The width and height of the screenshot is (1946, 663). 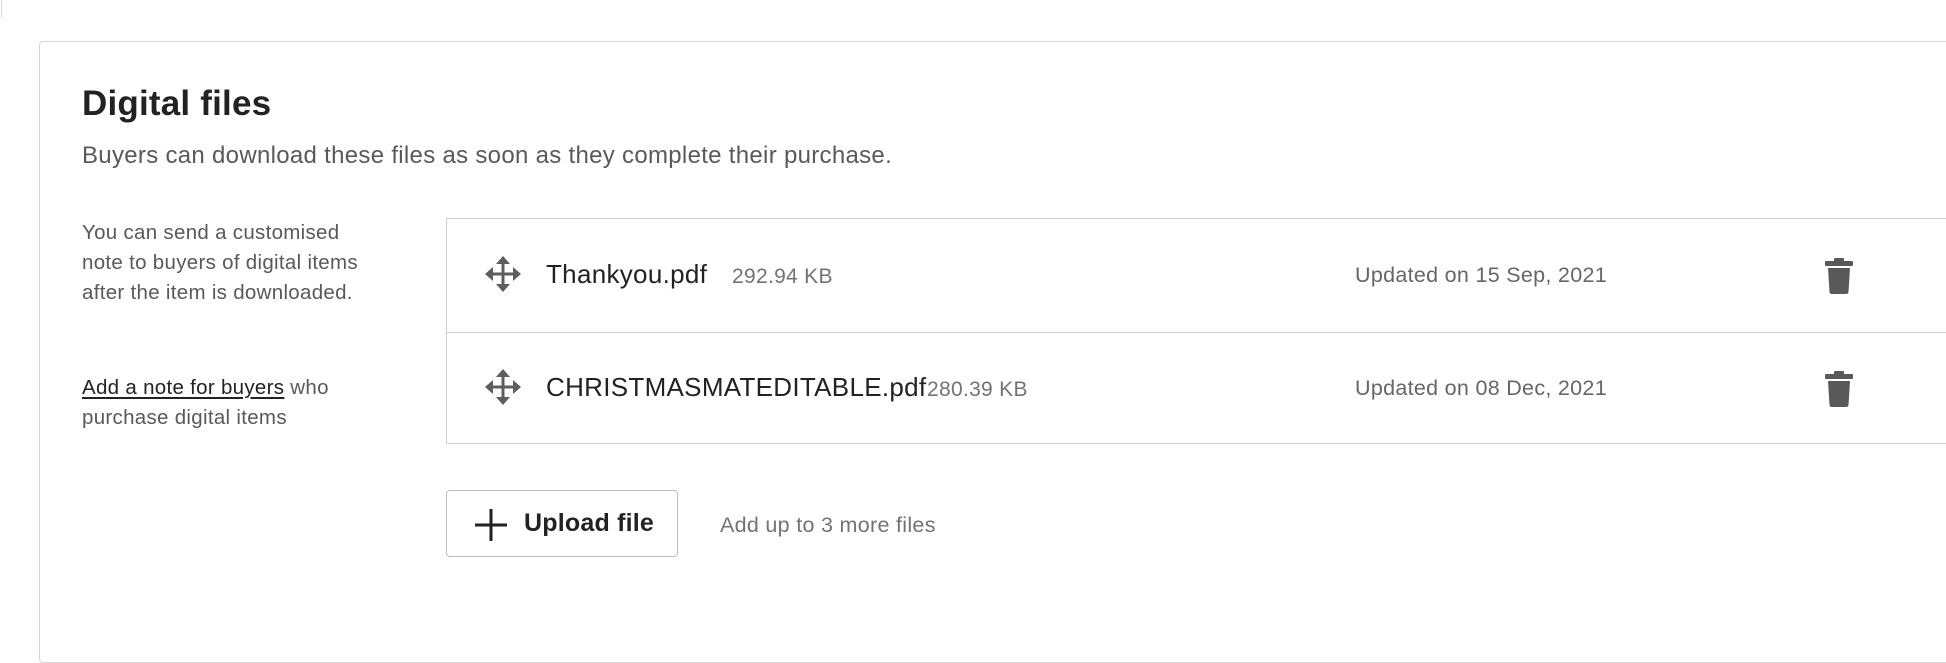 What do you see at coordinates (782, 276) in the screenshot?
I see `file-size: 292.94 KB` at bounding box center [782, 276].